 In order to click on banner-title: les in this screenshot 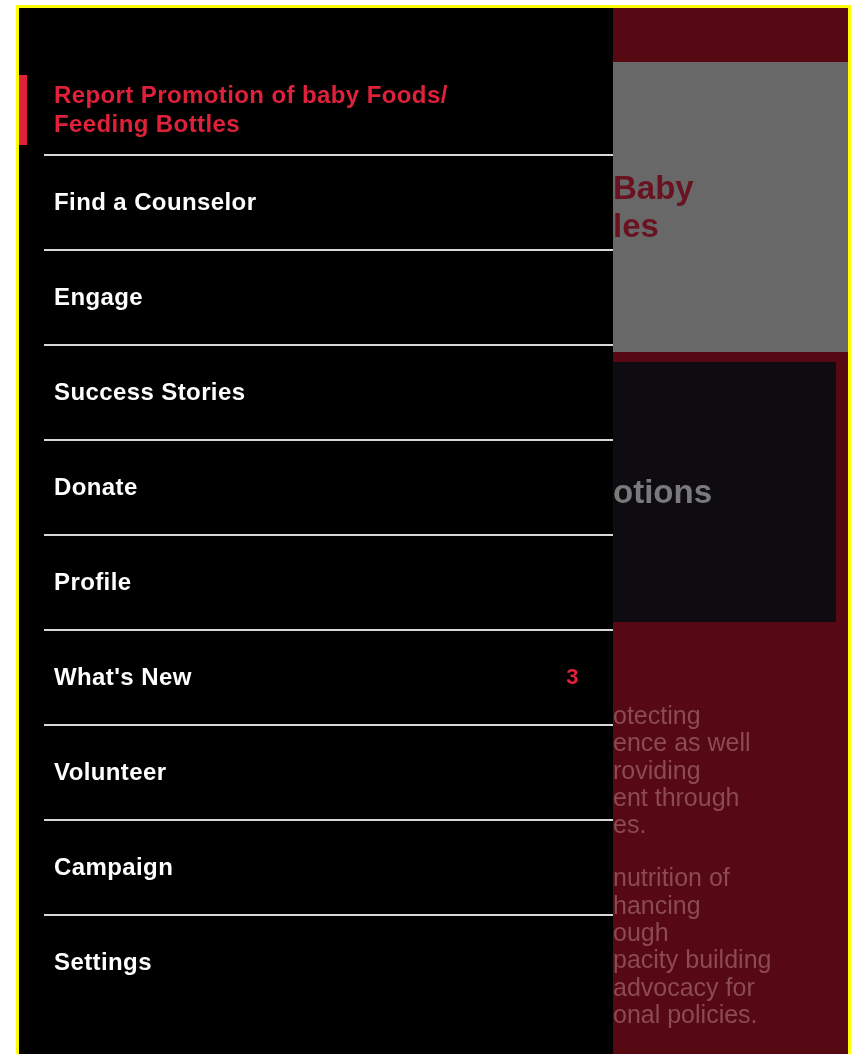, I will do `click(636, 226)`.